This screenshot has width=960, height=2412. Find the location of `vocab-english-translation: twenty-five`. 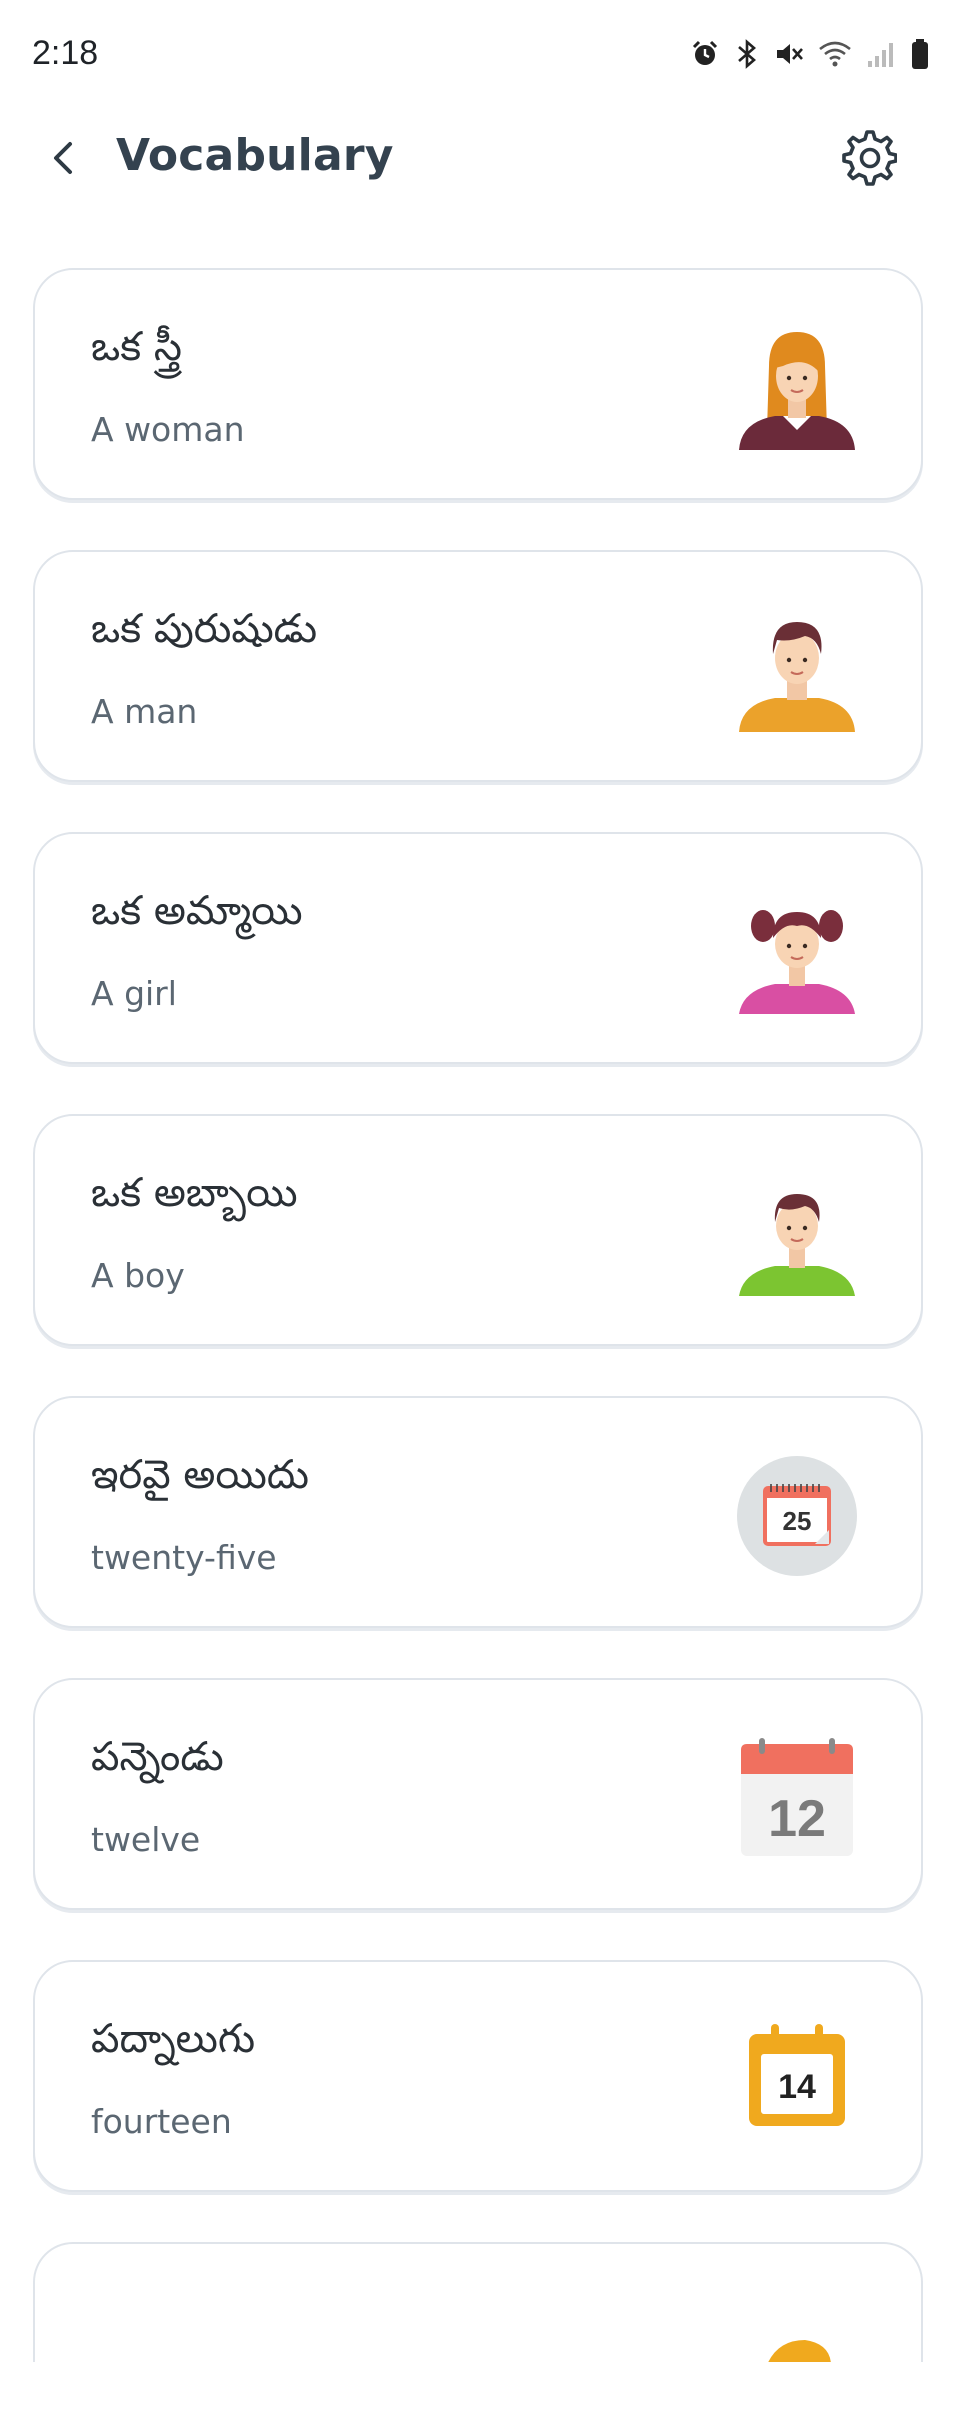

vocab-english-translation: twenty-five is located at coordinates (184, 1557).